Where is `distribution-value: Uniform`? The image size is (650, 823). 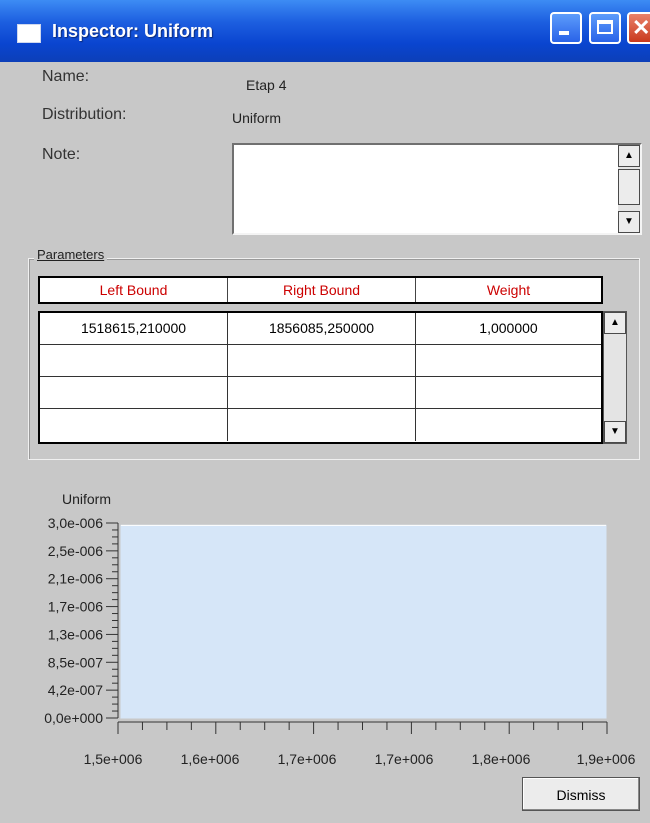 distribution-value: Uniform is located at coordinates (257, 118).